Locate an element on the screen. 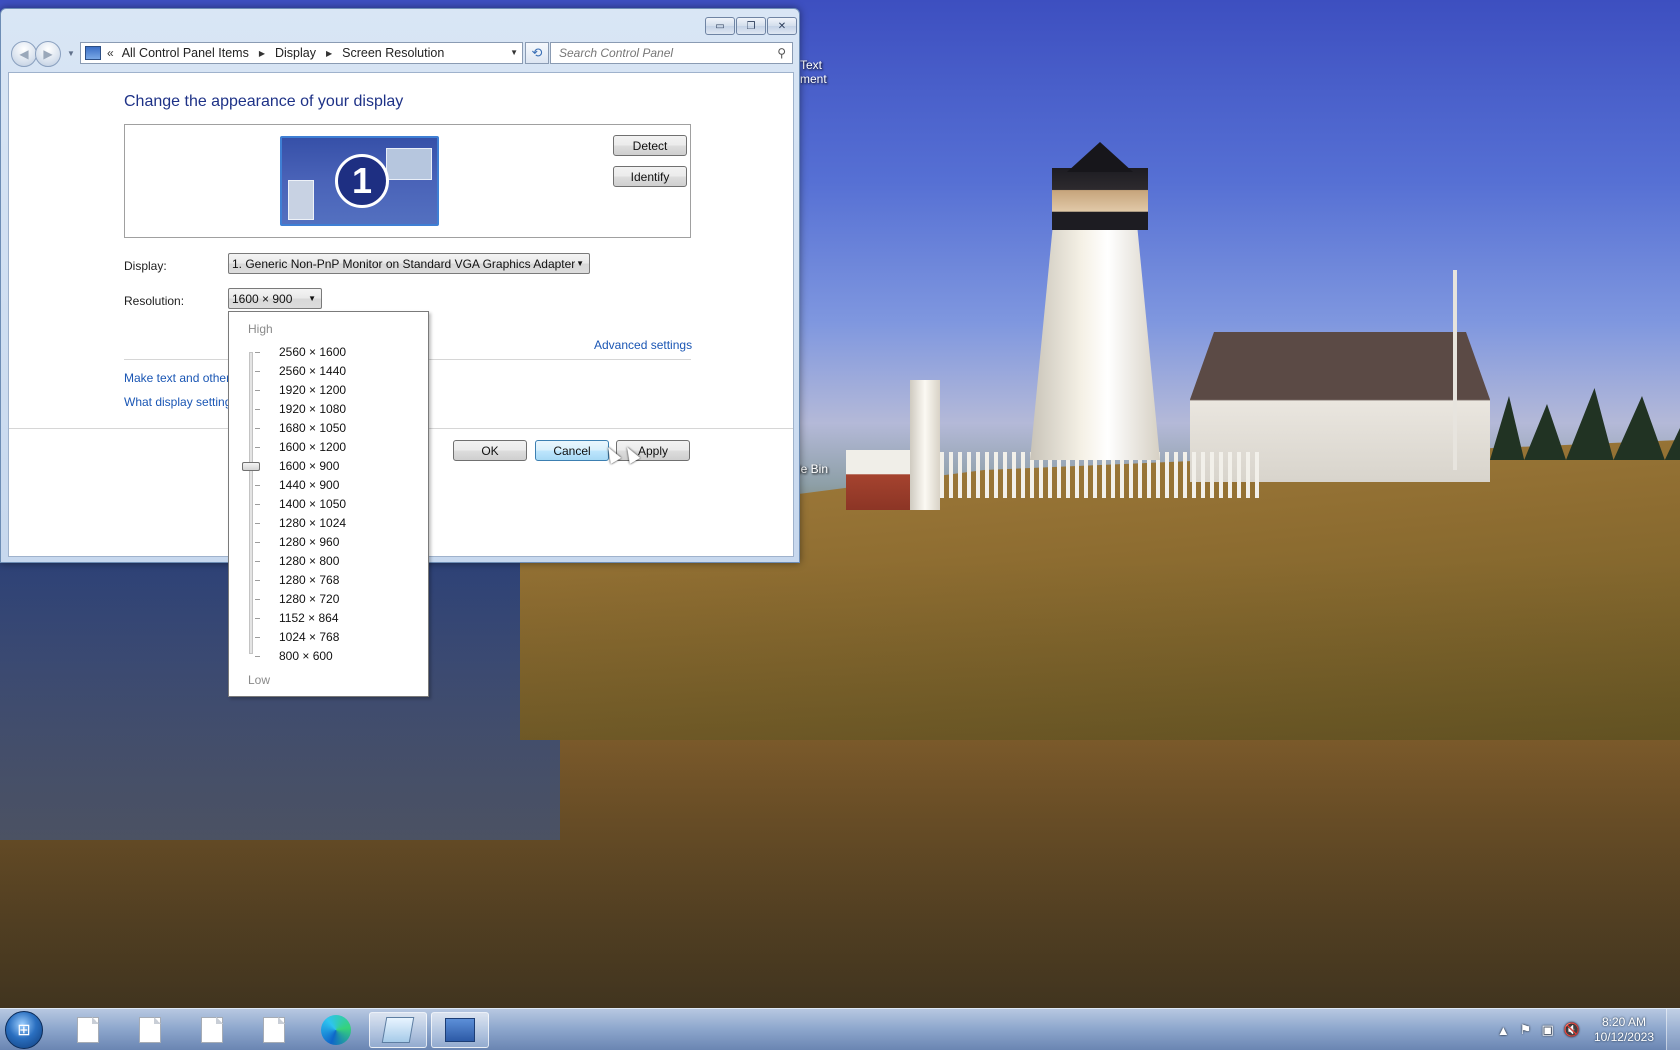 The height and width of the screenshot is (1050, 1680). wallpaper-lighthouse-lantern is located at coordinates (1100, 199).